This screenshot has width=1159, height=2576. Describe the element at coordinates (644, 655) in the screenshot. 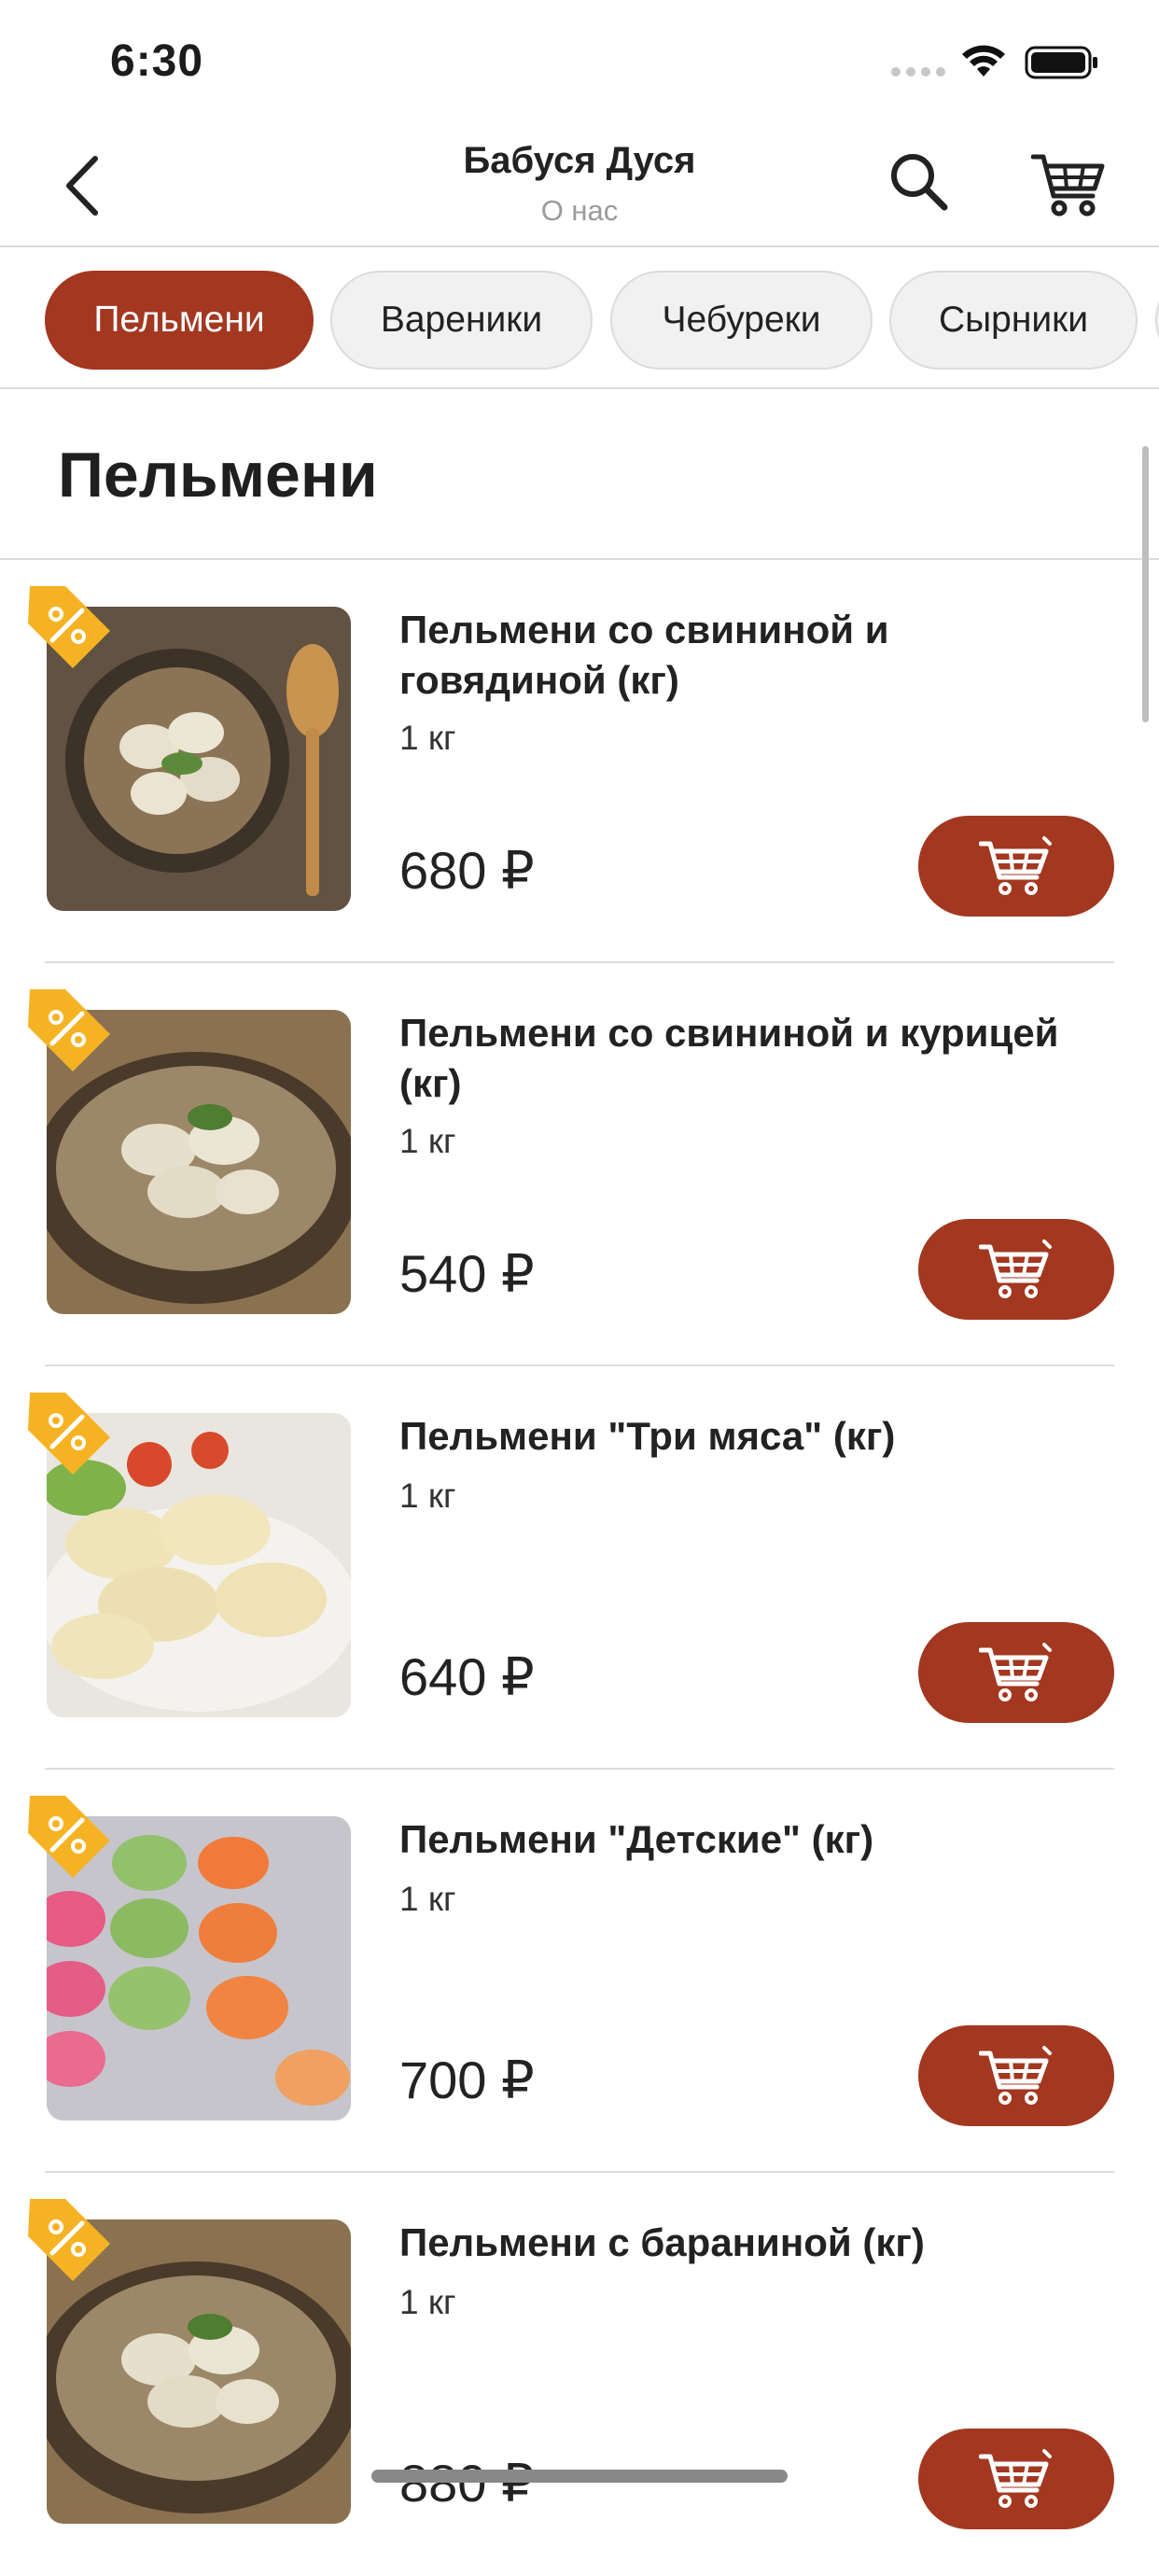

I see `product-title: Пельмени со свининой и говядиной (кг)` at that location.